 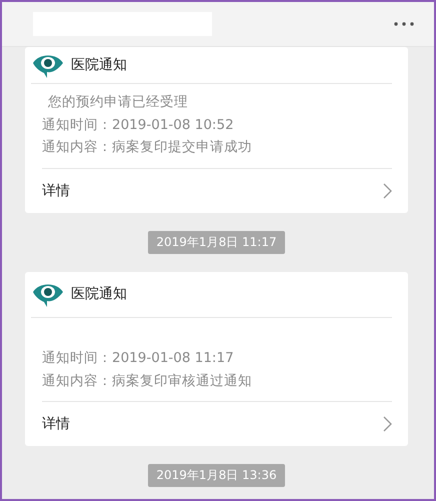 What do you see at coordinates (147, 147) in the screenshot?
I see `notice-line: 通知内容：病案复印提交申请成功` at bounding box center [147, 147].